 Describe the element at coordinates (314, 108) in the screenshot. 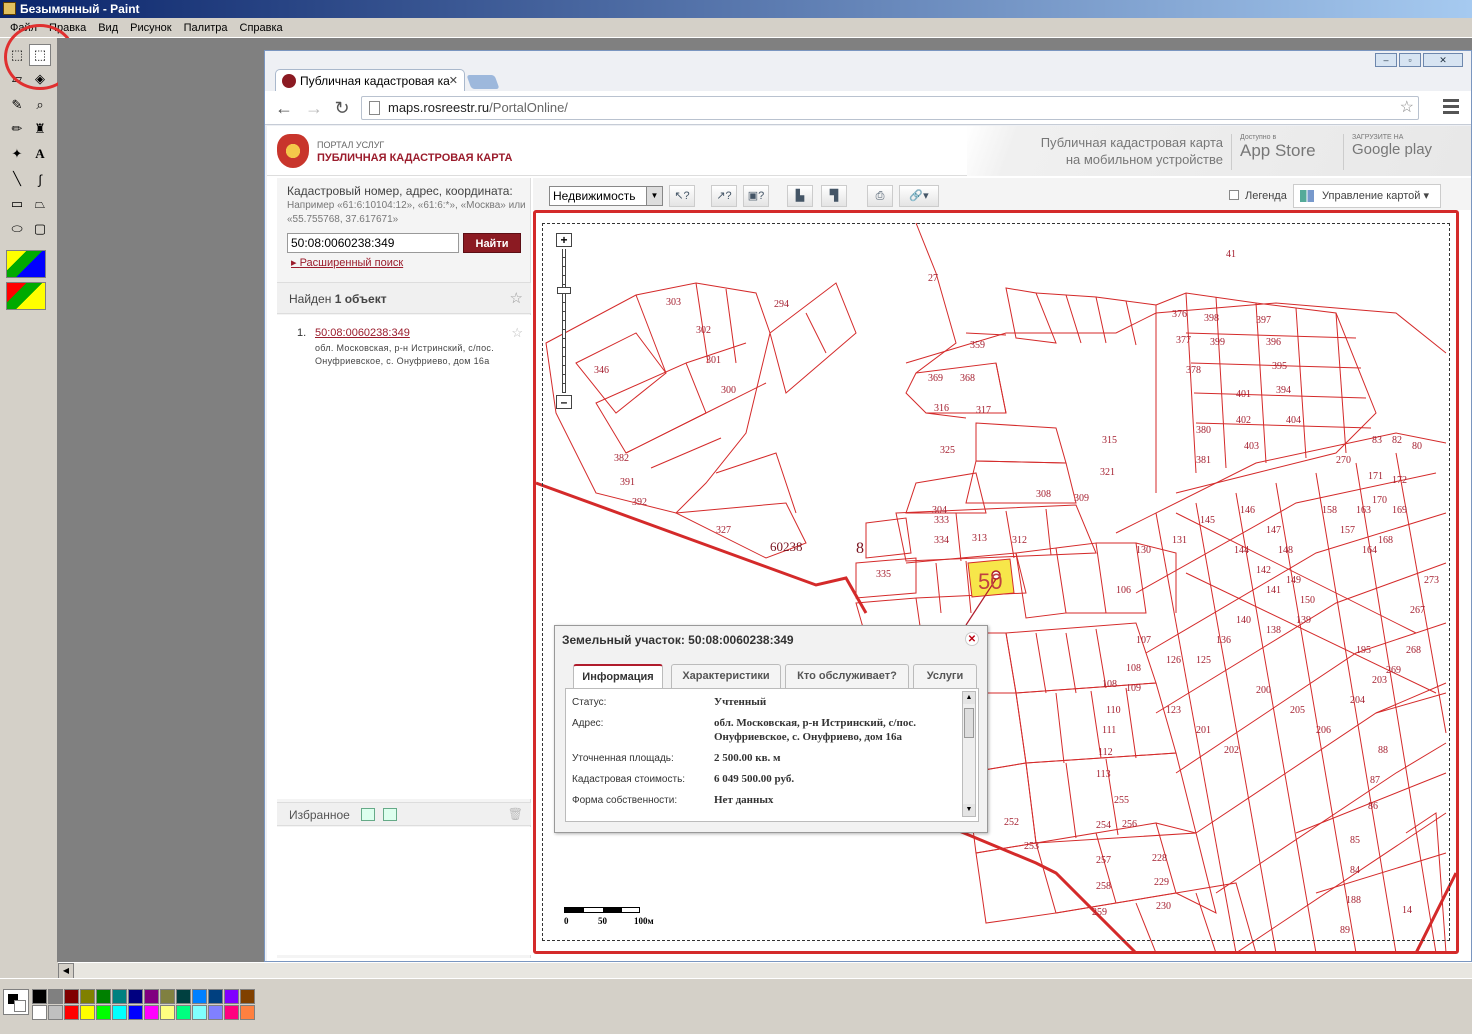

I see `forward-arrow-icon: →` at that location.